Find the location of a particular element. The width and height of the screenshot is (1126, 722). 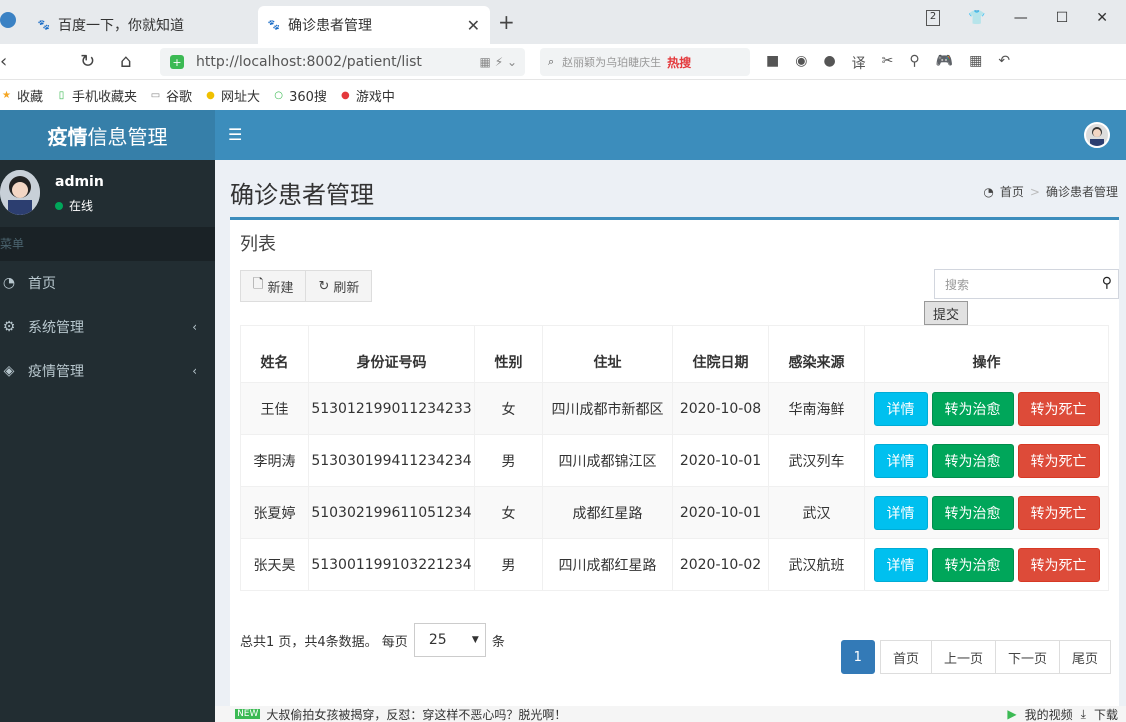

browser-logo-icon is located at coordinates (8, 20).